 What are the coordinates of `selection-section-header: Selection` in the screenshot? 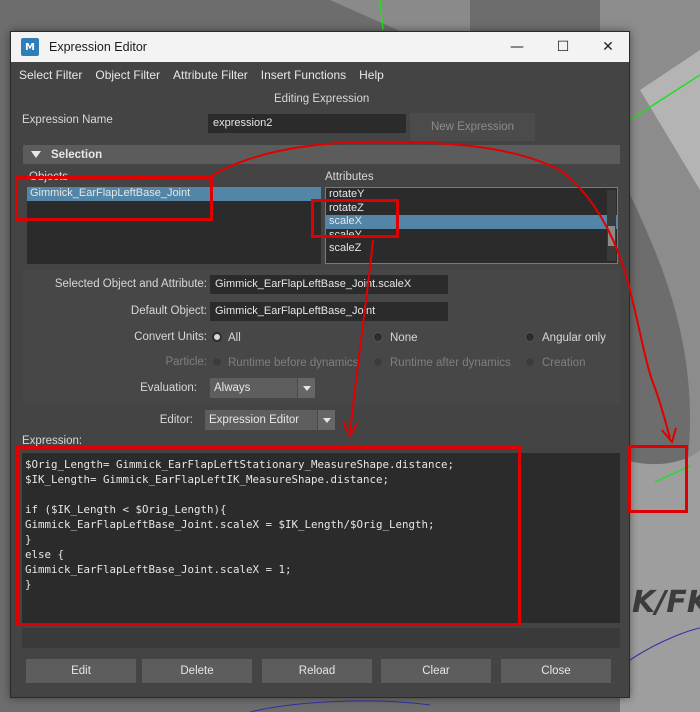 It's located at (321, 154).